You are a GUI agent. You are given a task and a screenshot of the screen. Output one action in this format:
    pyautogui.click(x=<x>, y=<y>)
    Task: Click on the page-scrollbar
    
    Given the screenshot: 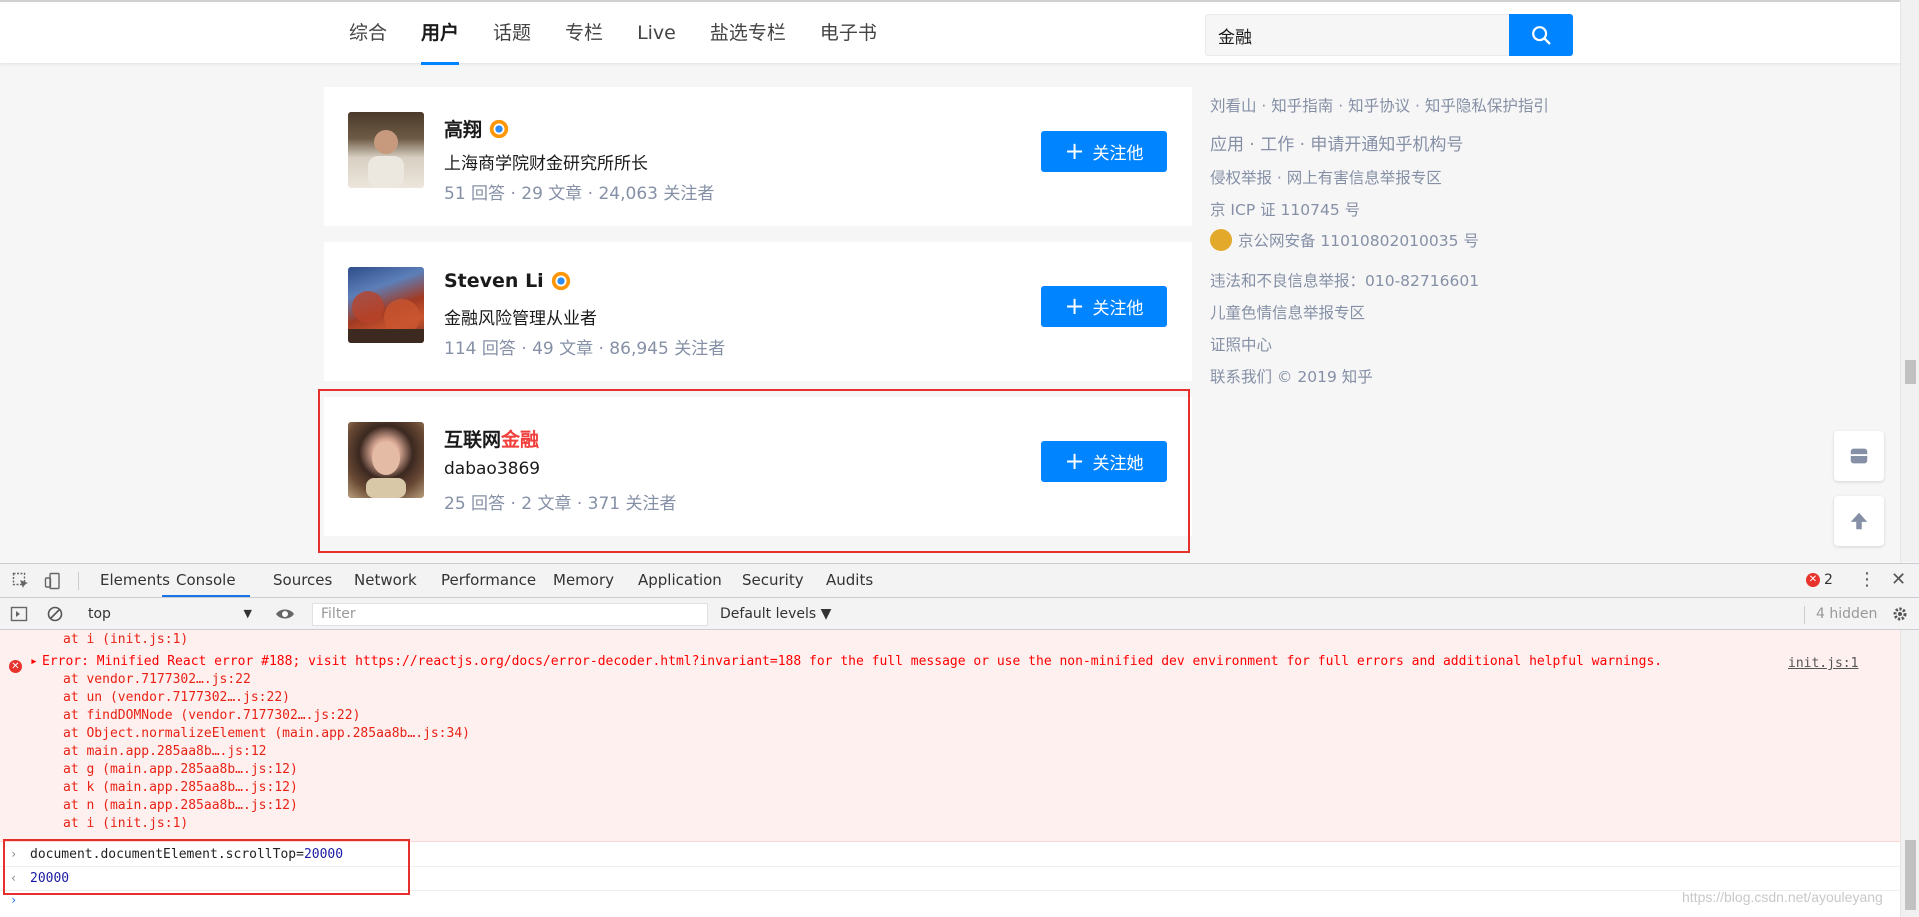 What is the action you would take?
    pyautogui.click(x=1909, y=281)
    